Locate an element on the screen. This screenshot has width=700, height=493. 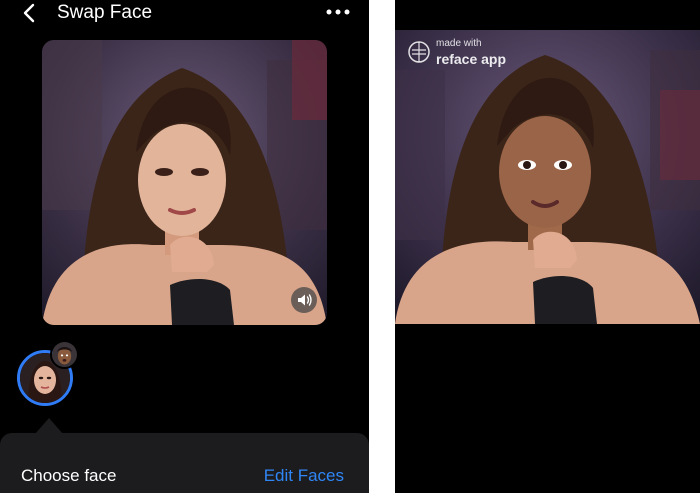
sheet-pointer is located at coordinates (49, 426).